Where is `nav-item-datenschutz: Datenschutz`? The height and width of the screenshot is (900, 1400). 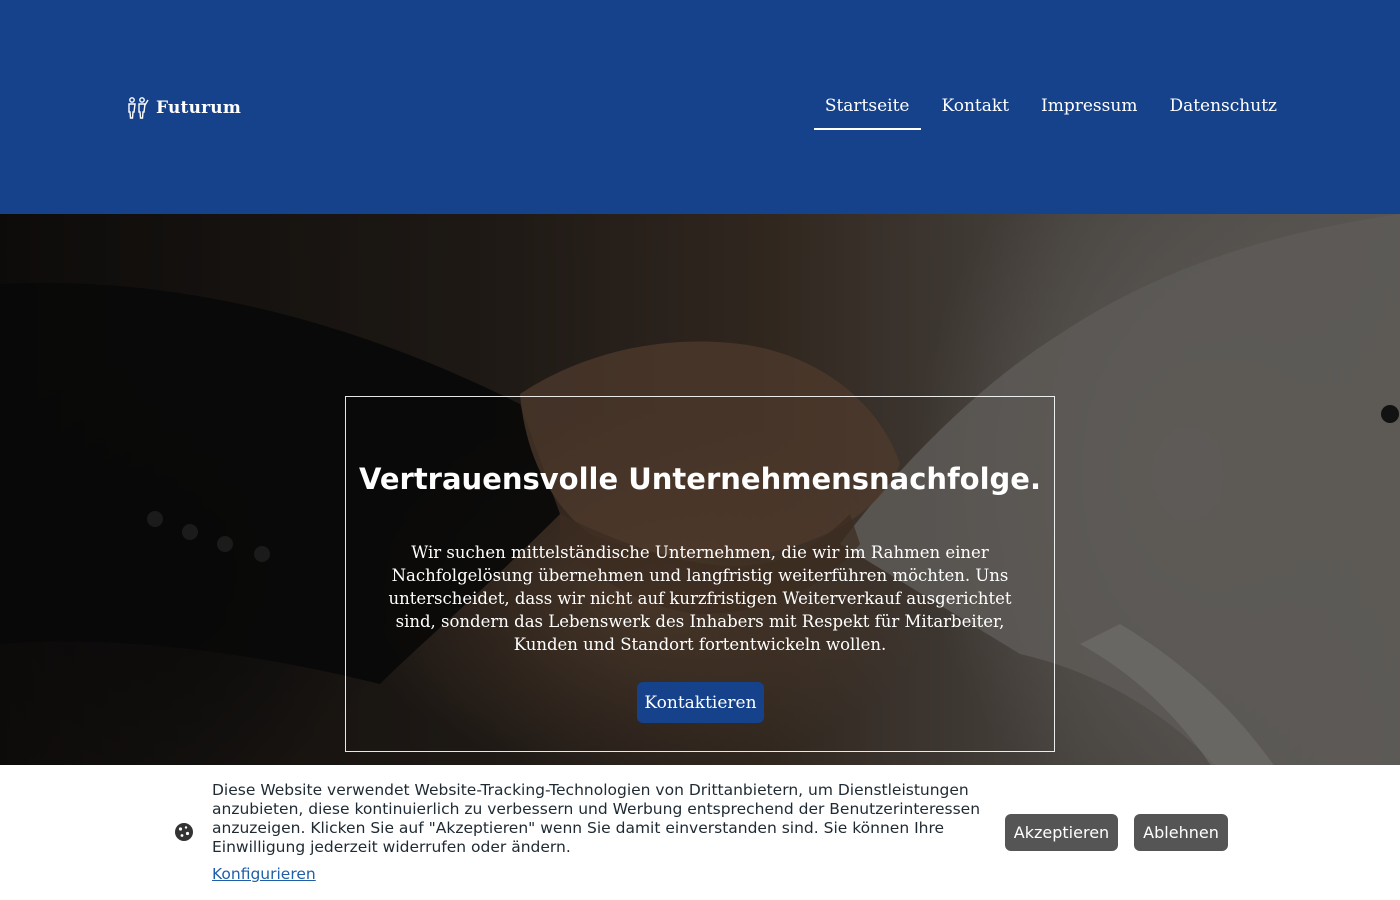 nav-item-datenschutz: Datenschutz is located at coordinates (1223, 111).